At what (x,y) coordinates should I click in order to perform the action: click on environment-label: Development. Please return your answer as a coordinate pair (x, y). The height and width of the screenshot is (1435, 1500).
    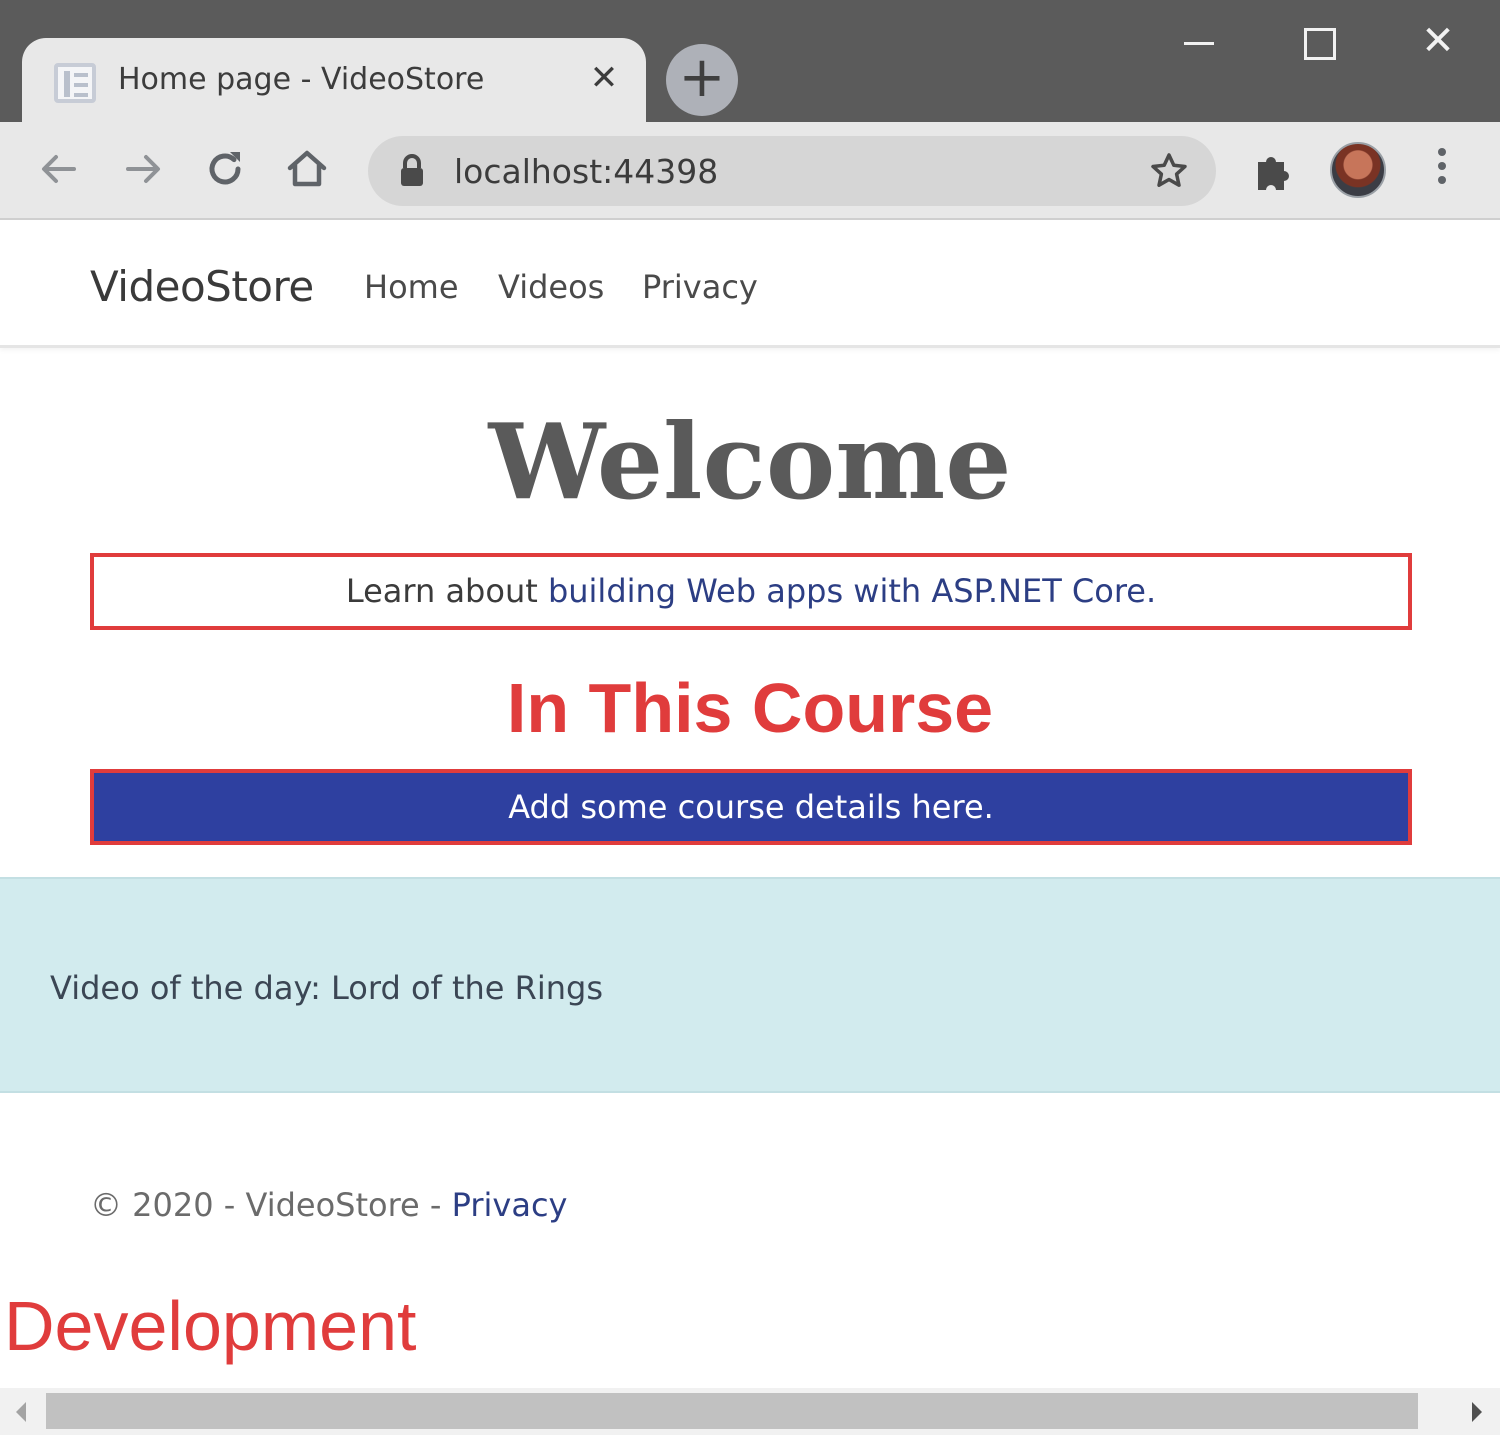
    Looking at the image, I should click on (210, 1326).